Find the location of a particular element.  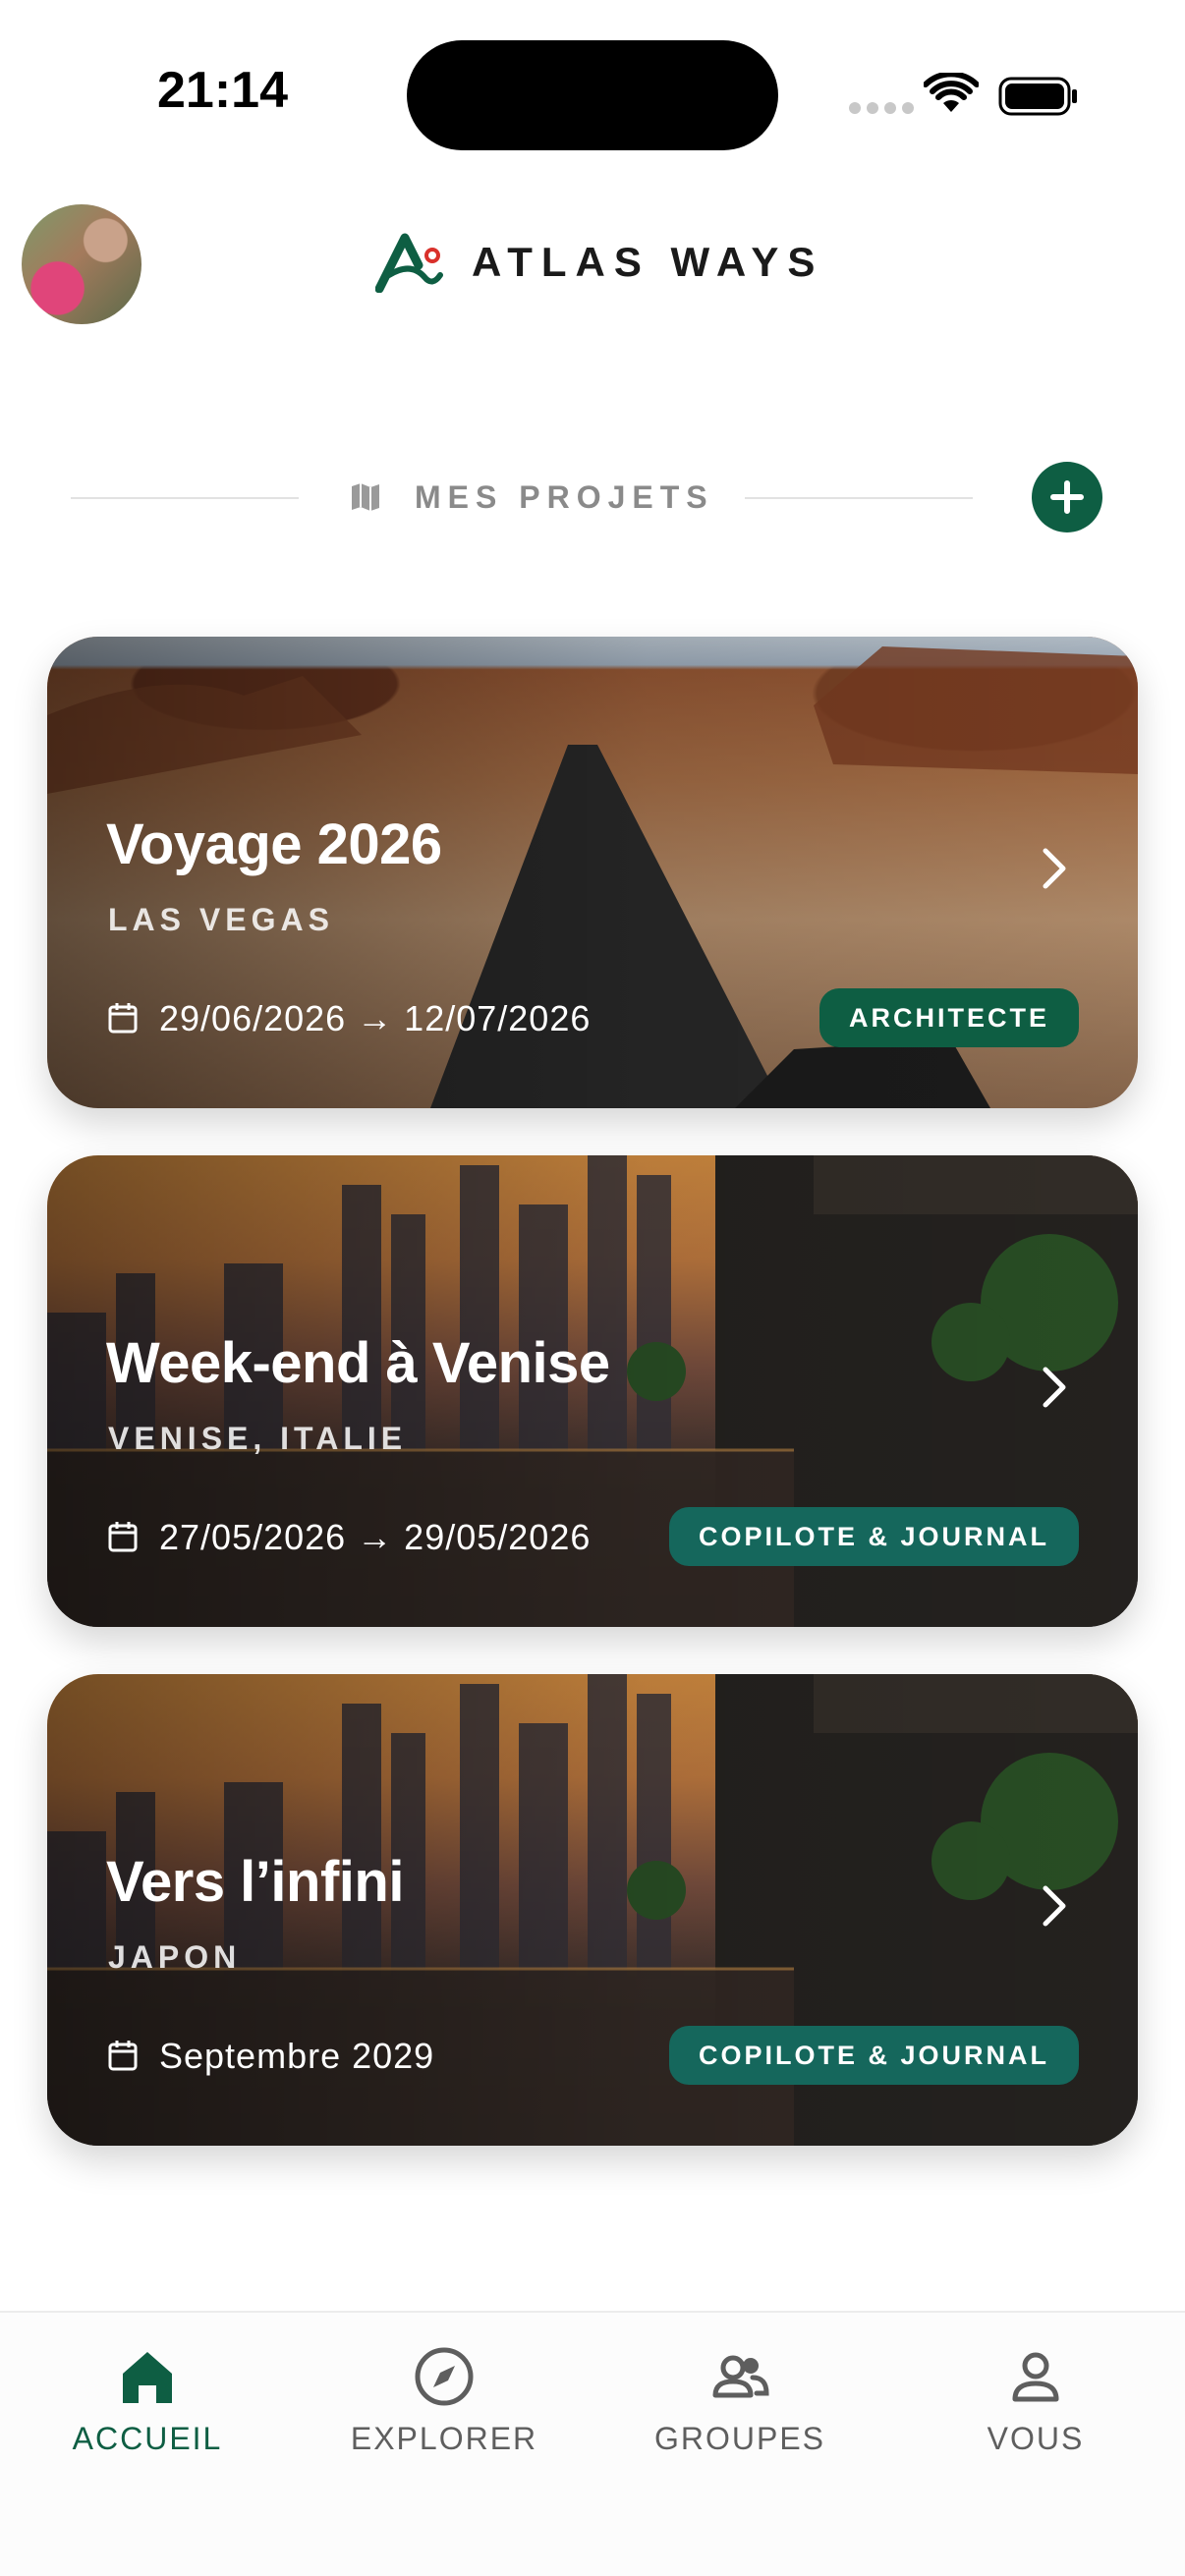

add-project-button is located at coordinates (1067, 497).